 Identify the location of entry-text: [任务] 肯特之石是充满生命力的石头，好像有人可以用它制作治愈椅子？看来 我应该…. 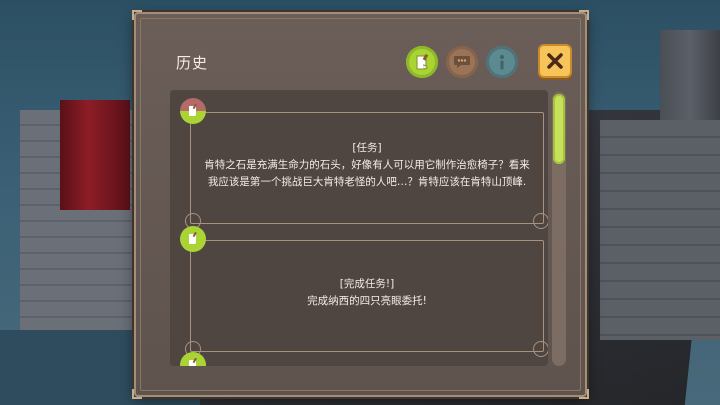
(367, 165).